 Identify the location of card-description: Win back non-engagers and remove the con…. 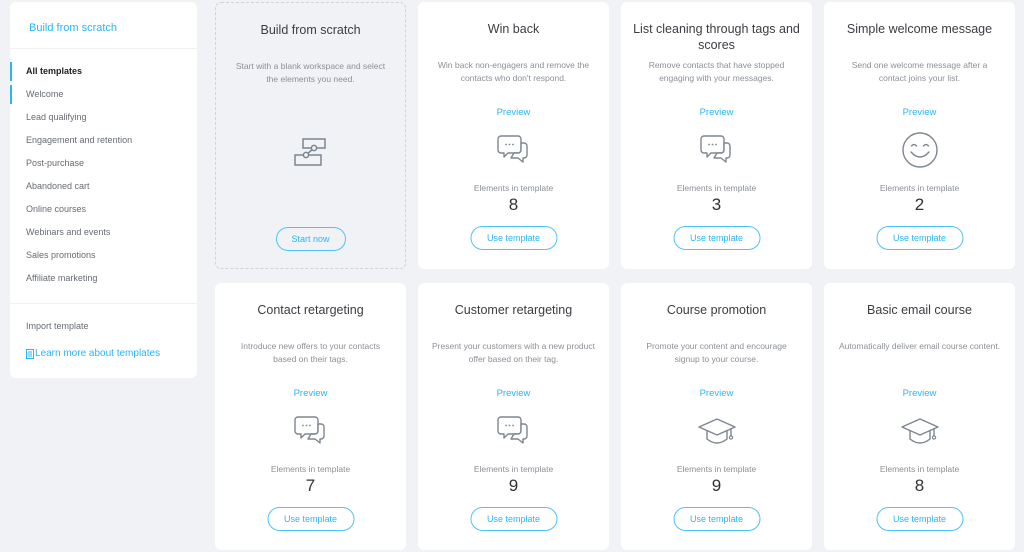
(513, 71).